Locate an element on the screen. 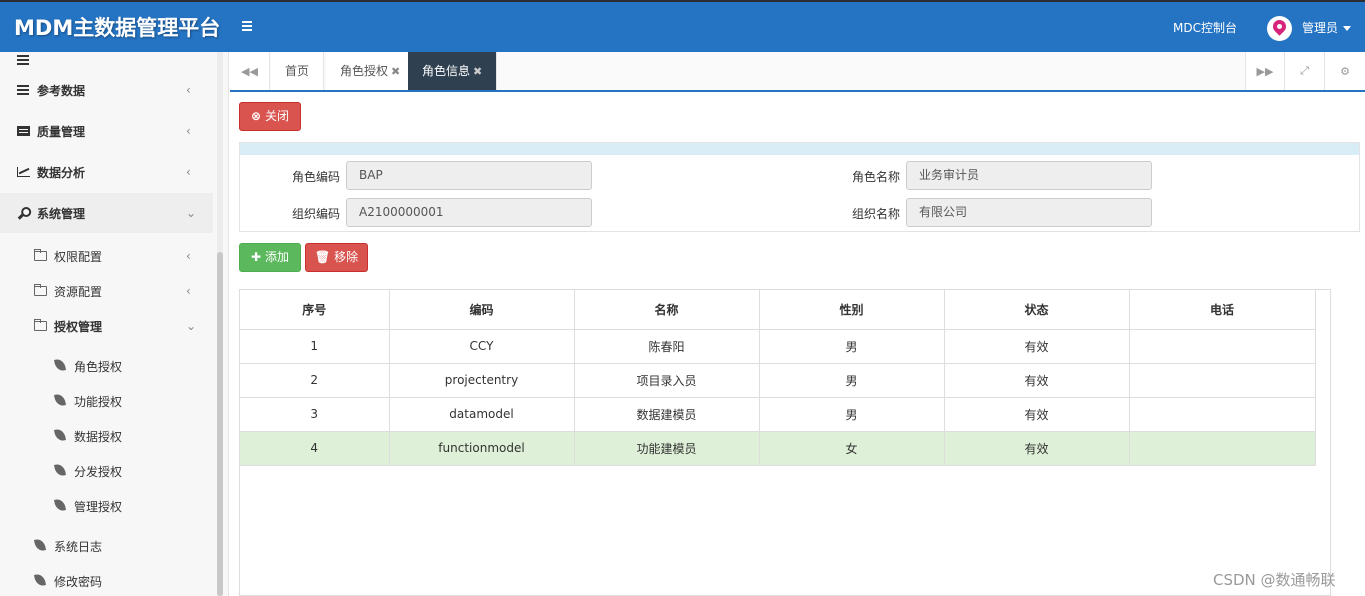 This screenshot has height=596, width=1365. table-row: 3 datamodel 数据建模员 男 有效 is located at coordinates (778, 414).